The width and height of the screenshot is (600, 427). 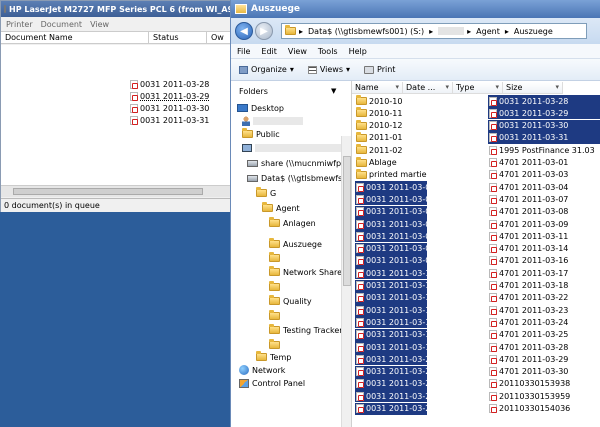 What do you see at coordinates (451, 31) in the screenshot?
I see `address-crumb-redacted` at bounding box center [451, 31].